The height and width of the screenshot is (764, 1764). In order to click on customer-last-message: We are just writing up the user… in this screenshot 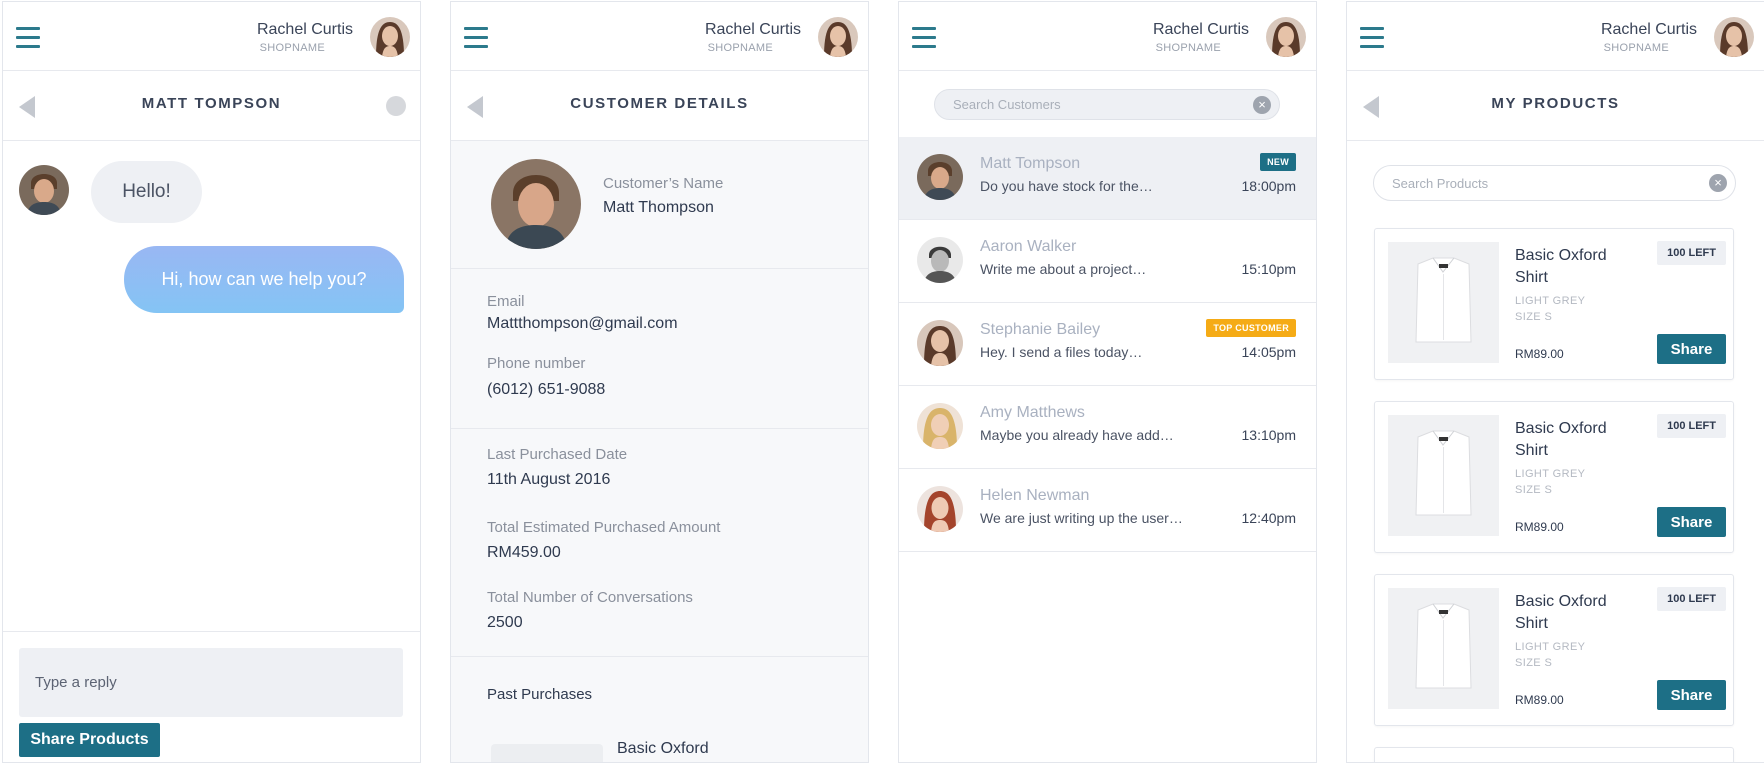, I will do `click(1081, 518)`.